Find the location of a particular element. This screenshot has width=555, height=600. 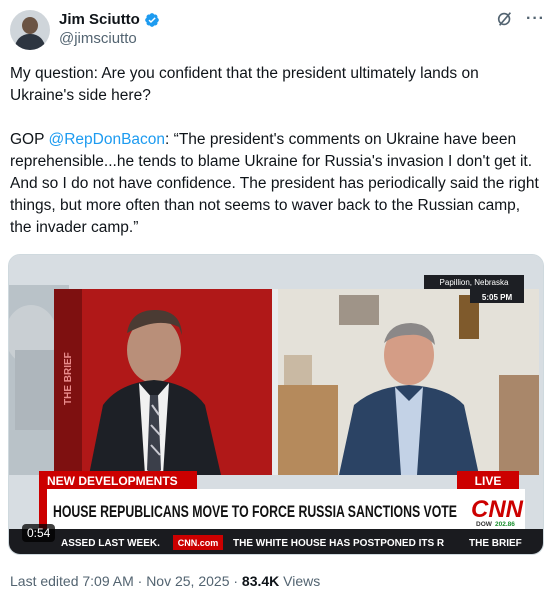

verified-badge-icon is located at coordinates (152, 19).